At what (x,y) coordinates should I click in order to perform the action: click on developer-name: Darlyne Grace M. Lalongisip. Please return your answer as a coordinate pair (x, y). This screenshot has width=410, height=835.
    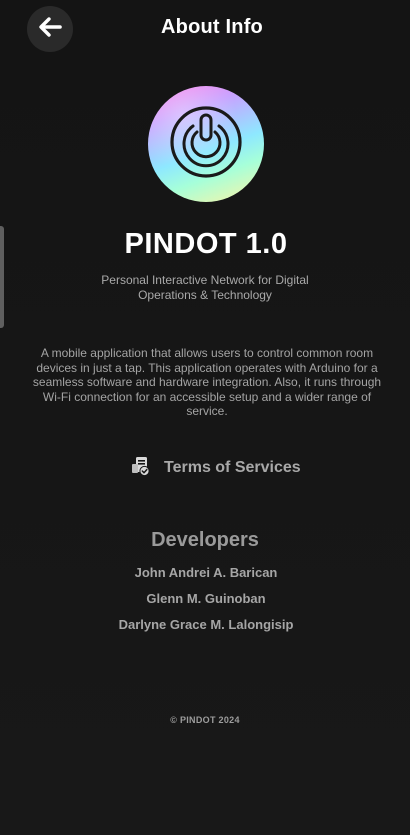
    Looking at the image, I should click on (206, 624).